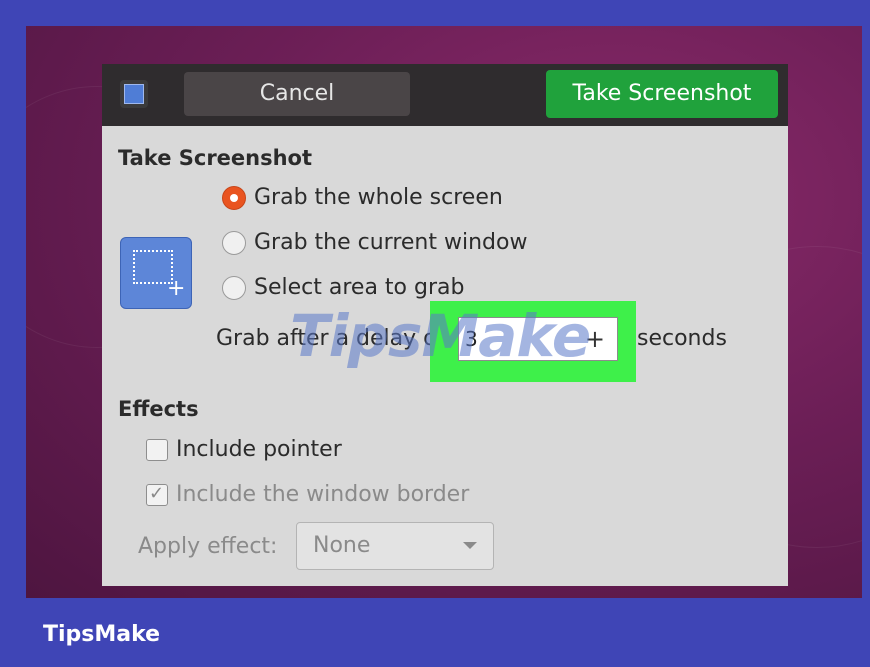 The height and width of the screenshot is (667, 870). I want to click on effects-heading: Effects, so click(158, 409).